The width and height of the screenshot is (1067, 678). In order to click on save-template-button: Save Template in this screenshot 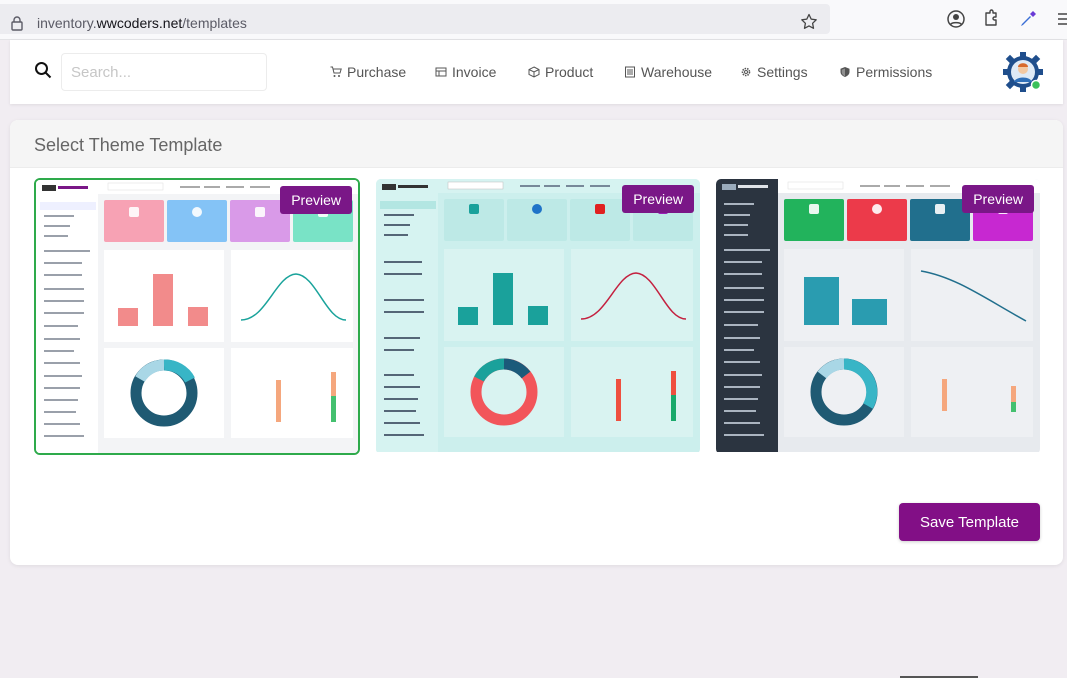, I will do `click(969, 522)`.